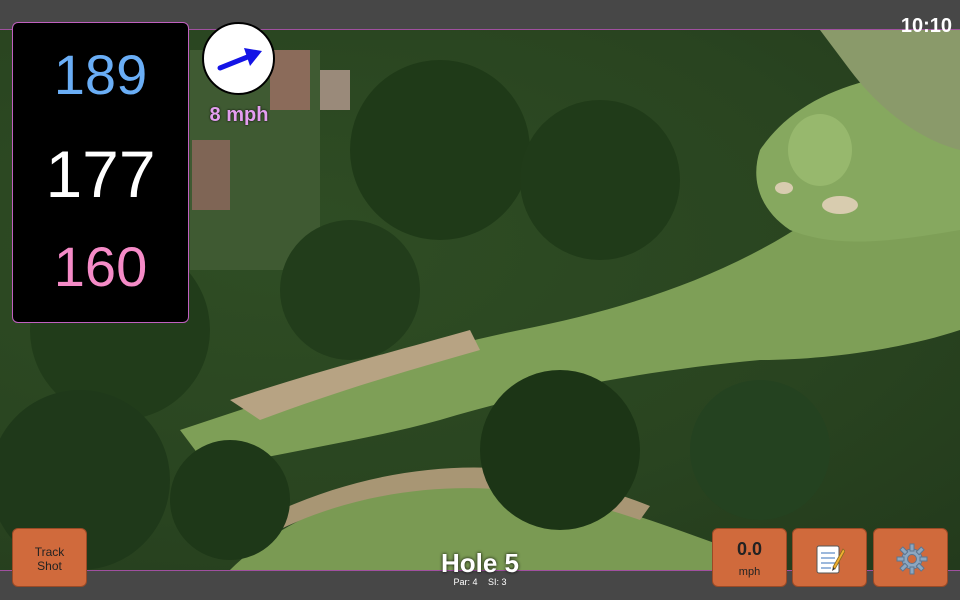  Describe the element at coordinates (100, 74) in the screenshot. I see `back-distance: 189` at that location.